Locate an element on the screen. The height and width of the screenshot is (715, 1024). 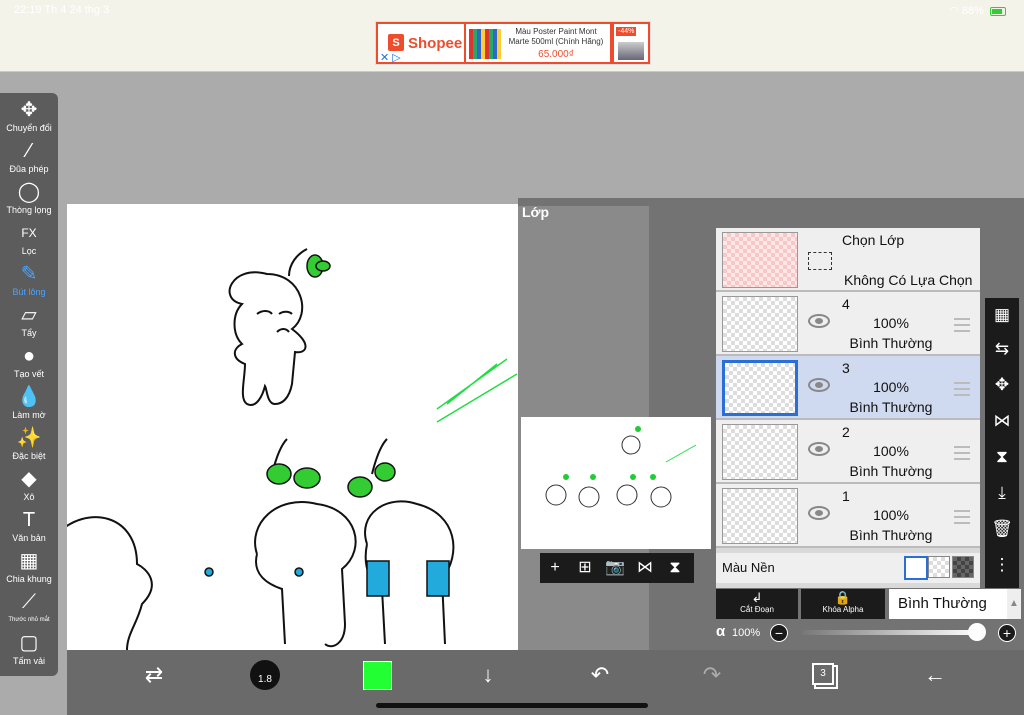
tool-special: ✨ Đặc biệt is located at coordinates (29, 444).